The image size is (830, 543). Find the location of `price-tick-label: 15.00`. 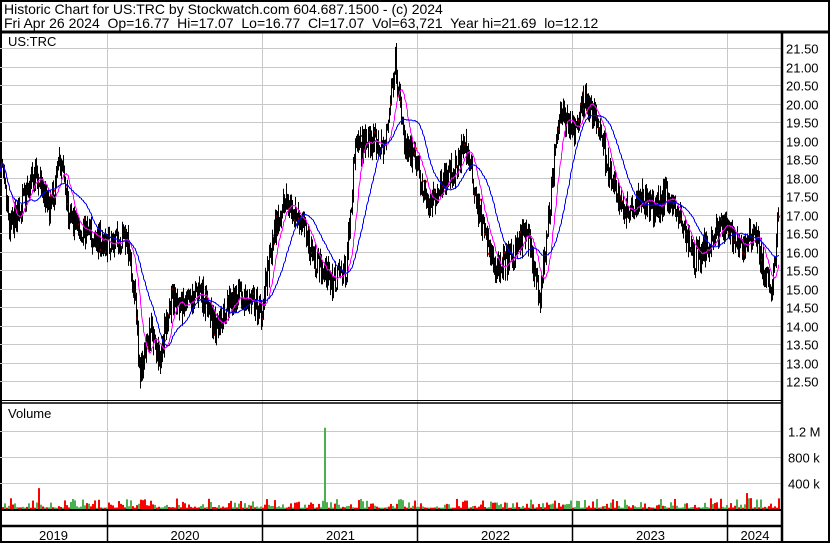

price-tick-label: 15.00 is located at coordinates (802, 290).